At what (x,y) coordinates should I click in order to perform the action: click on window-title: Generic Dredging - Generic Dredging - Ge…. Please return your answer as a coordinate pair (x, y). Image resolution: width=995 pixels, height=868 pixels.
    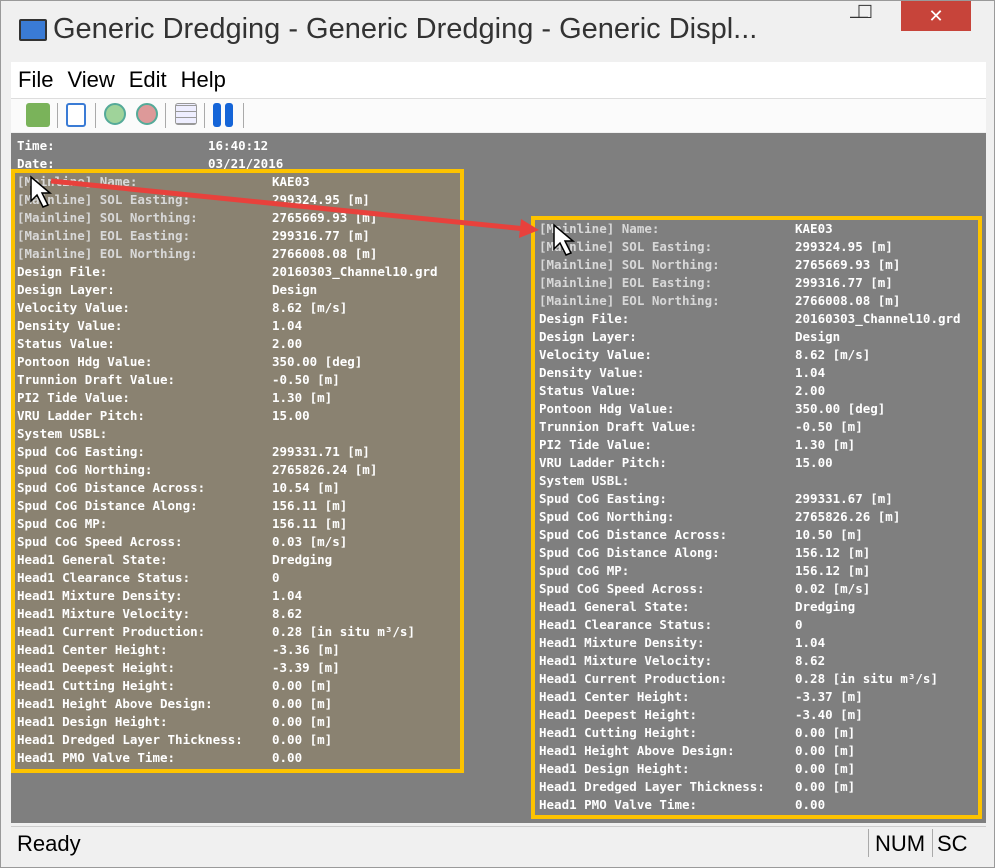
    Looking at the image, I should click on (405, 29).